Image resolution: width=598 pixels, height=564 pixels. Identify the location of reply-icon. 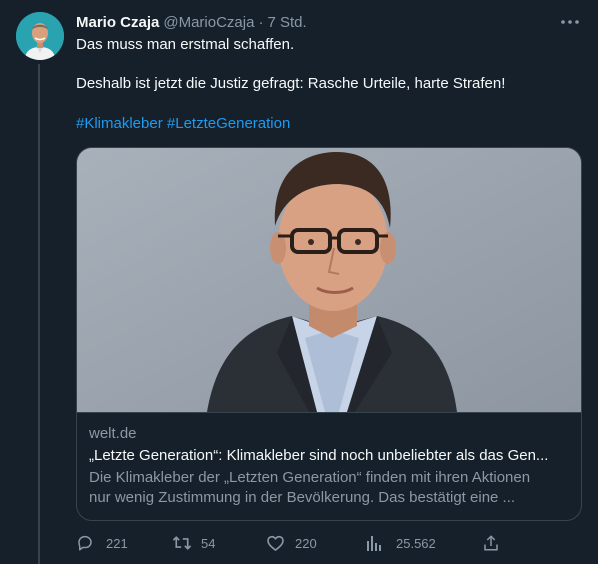
(85, 543).